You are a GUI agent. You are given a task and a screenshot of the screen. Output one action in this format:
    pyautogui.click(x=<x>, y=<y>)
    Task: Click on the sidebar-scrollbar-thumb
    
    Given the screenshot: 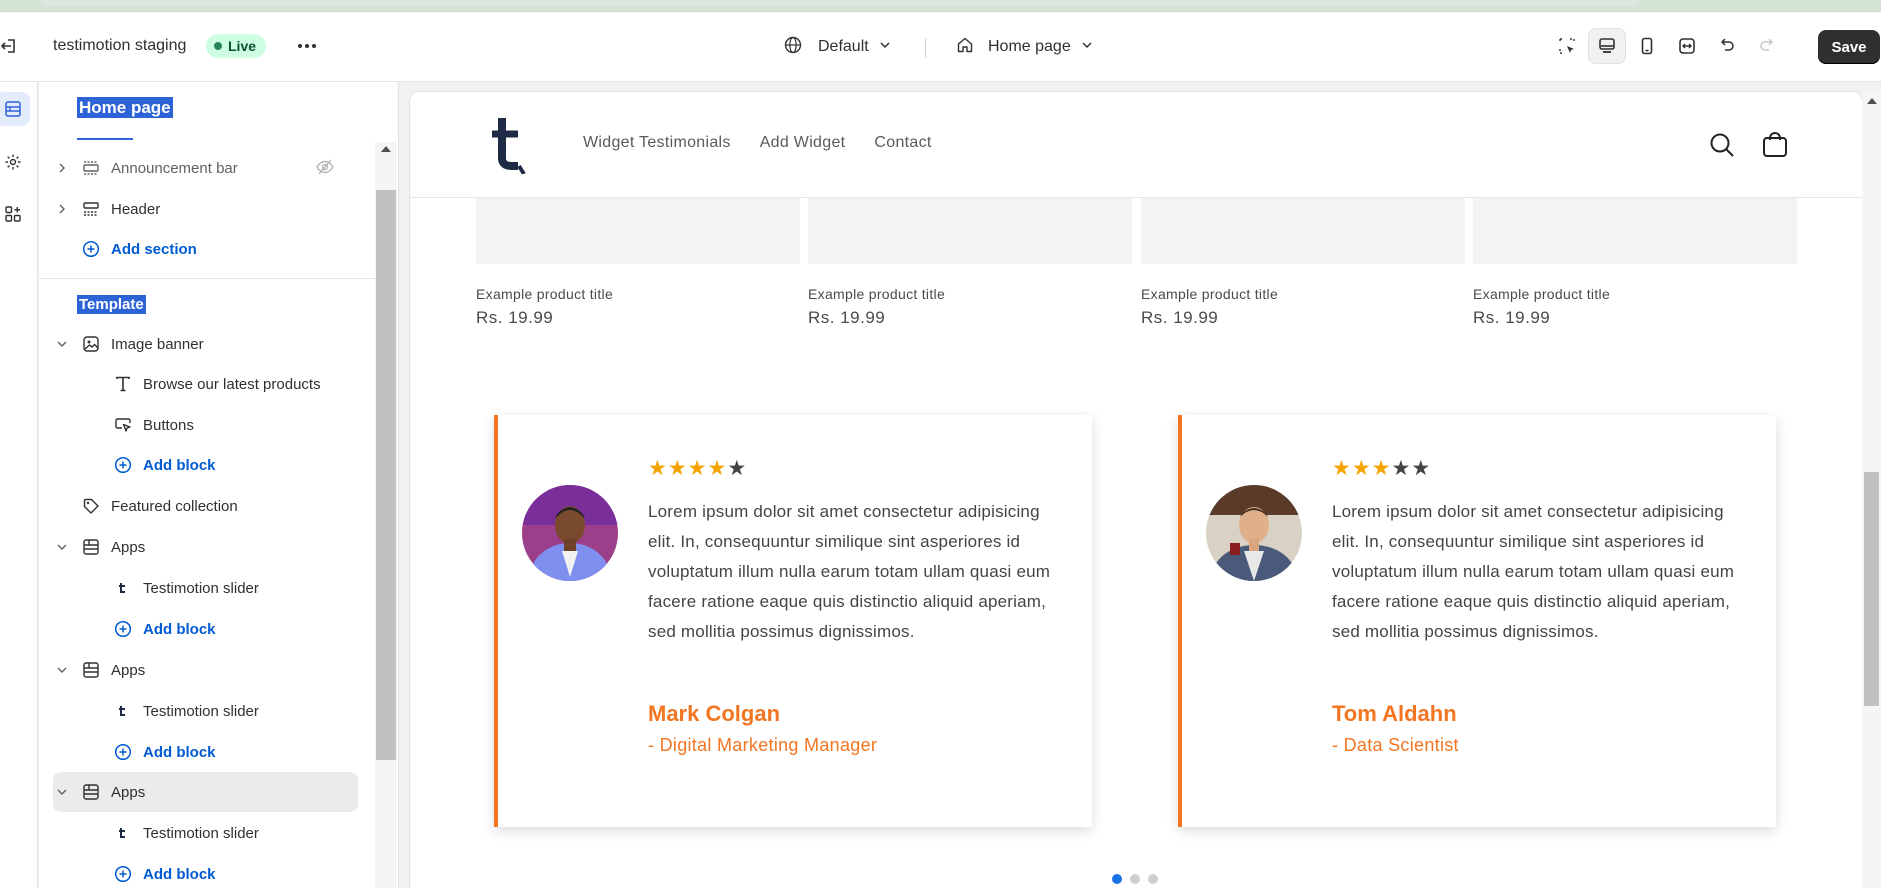 What is the action you would take?
    pyautogui.click(x=386, y=475)
    